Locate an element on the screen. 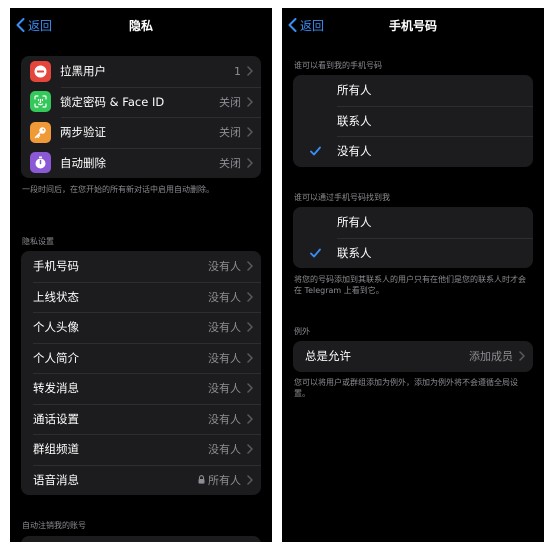 This screenshot has width=554, height=554. profile-photo-row: 个人头像 没有人 is located at coordinates (141, 327).